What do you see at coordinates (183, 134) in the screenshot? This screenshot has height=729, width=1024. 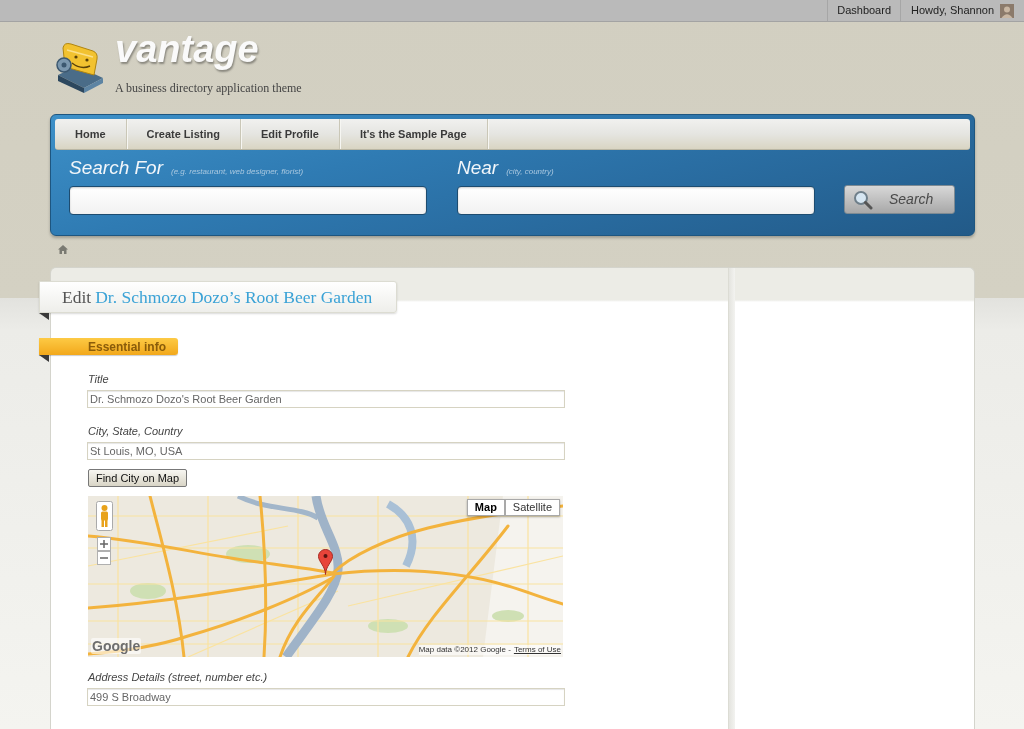 I see `nav-link: Create Listing` at bounding box center [183, 134].